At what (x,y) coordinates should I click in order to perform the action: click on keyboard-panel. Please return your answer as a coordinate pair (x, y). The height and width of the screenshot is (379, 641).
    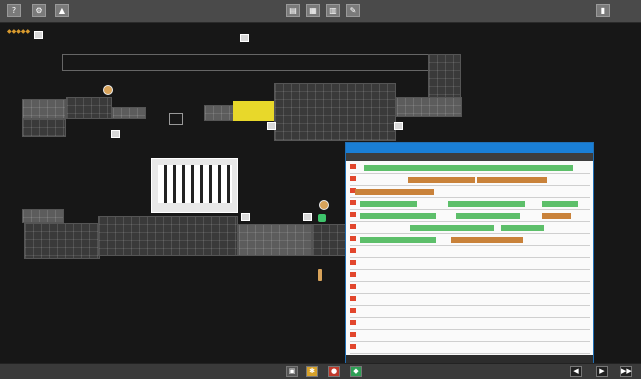
    Looking at the image, I should click on (194, 185).